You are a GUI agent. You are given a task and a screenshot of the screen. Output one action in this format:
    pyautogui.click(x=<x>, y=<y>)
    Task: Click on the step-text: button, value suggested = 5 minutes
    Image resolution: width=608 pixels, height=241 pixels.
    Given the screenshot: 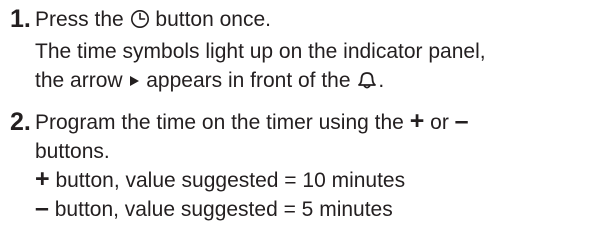 What is the action you would take?
    pyautogui.click(x=223, y=209)
    